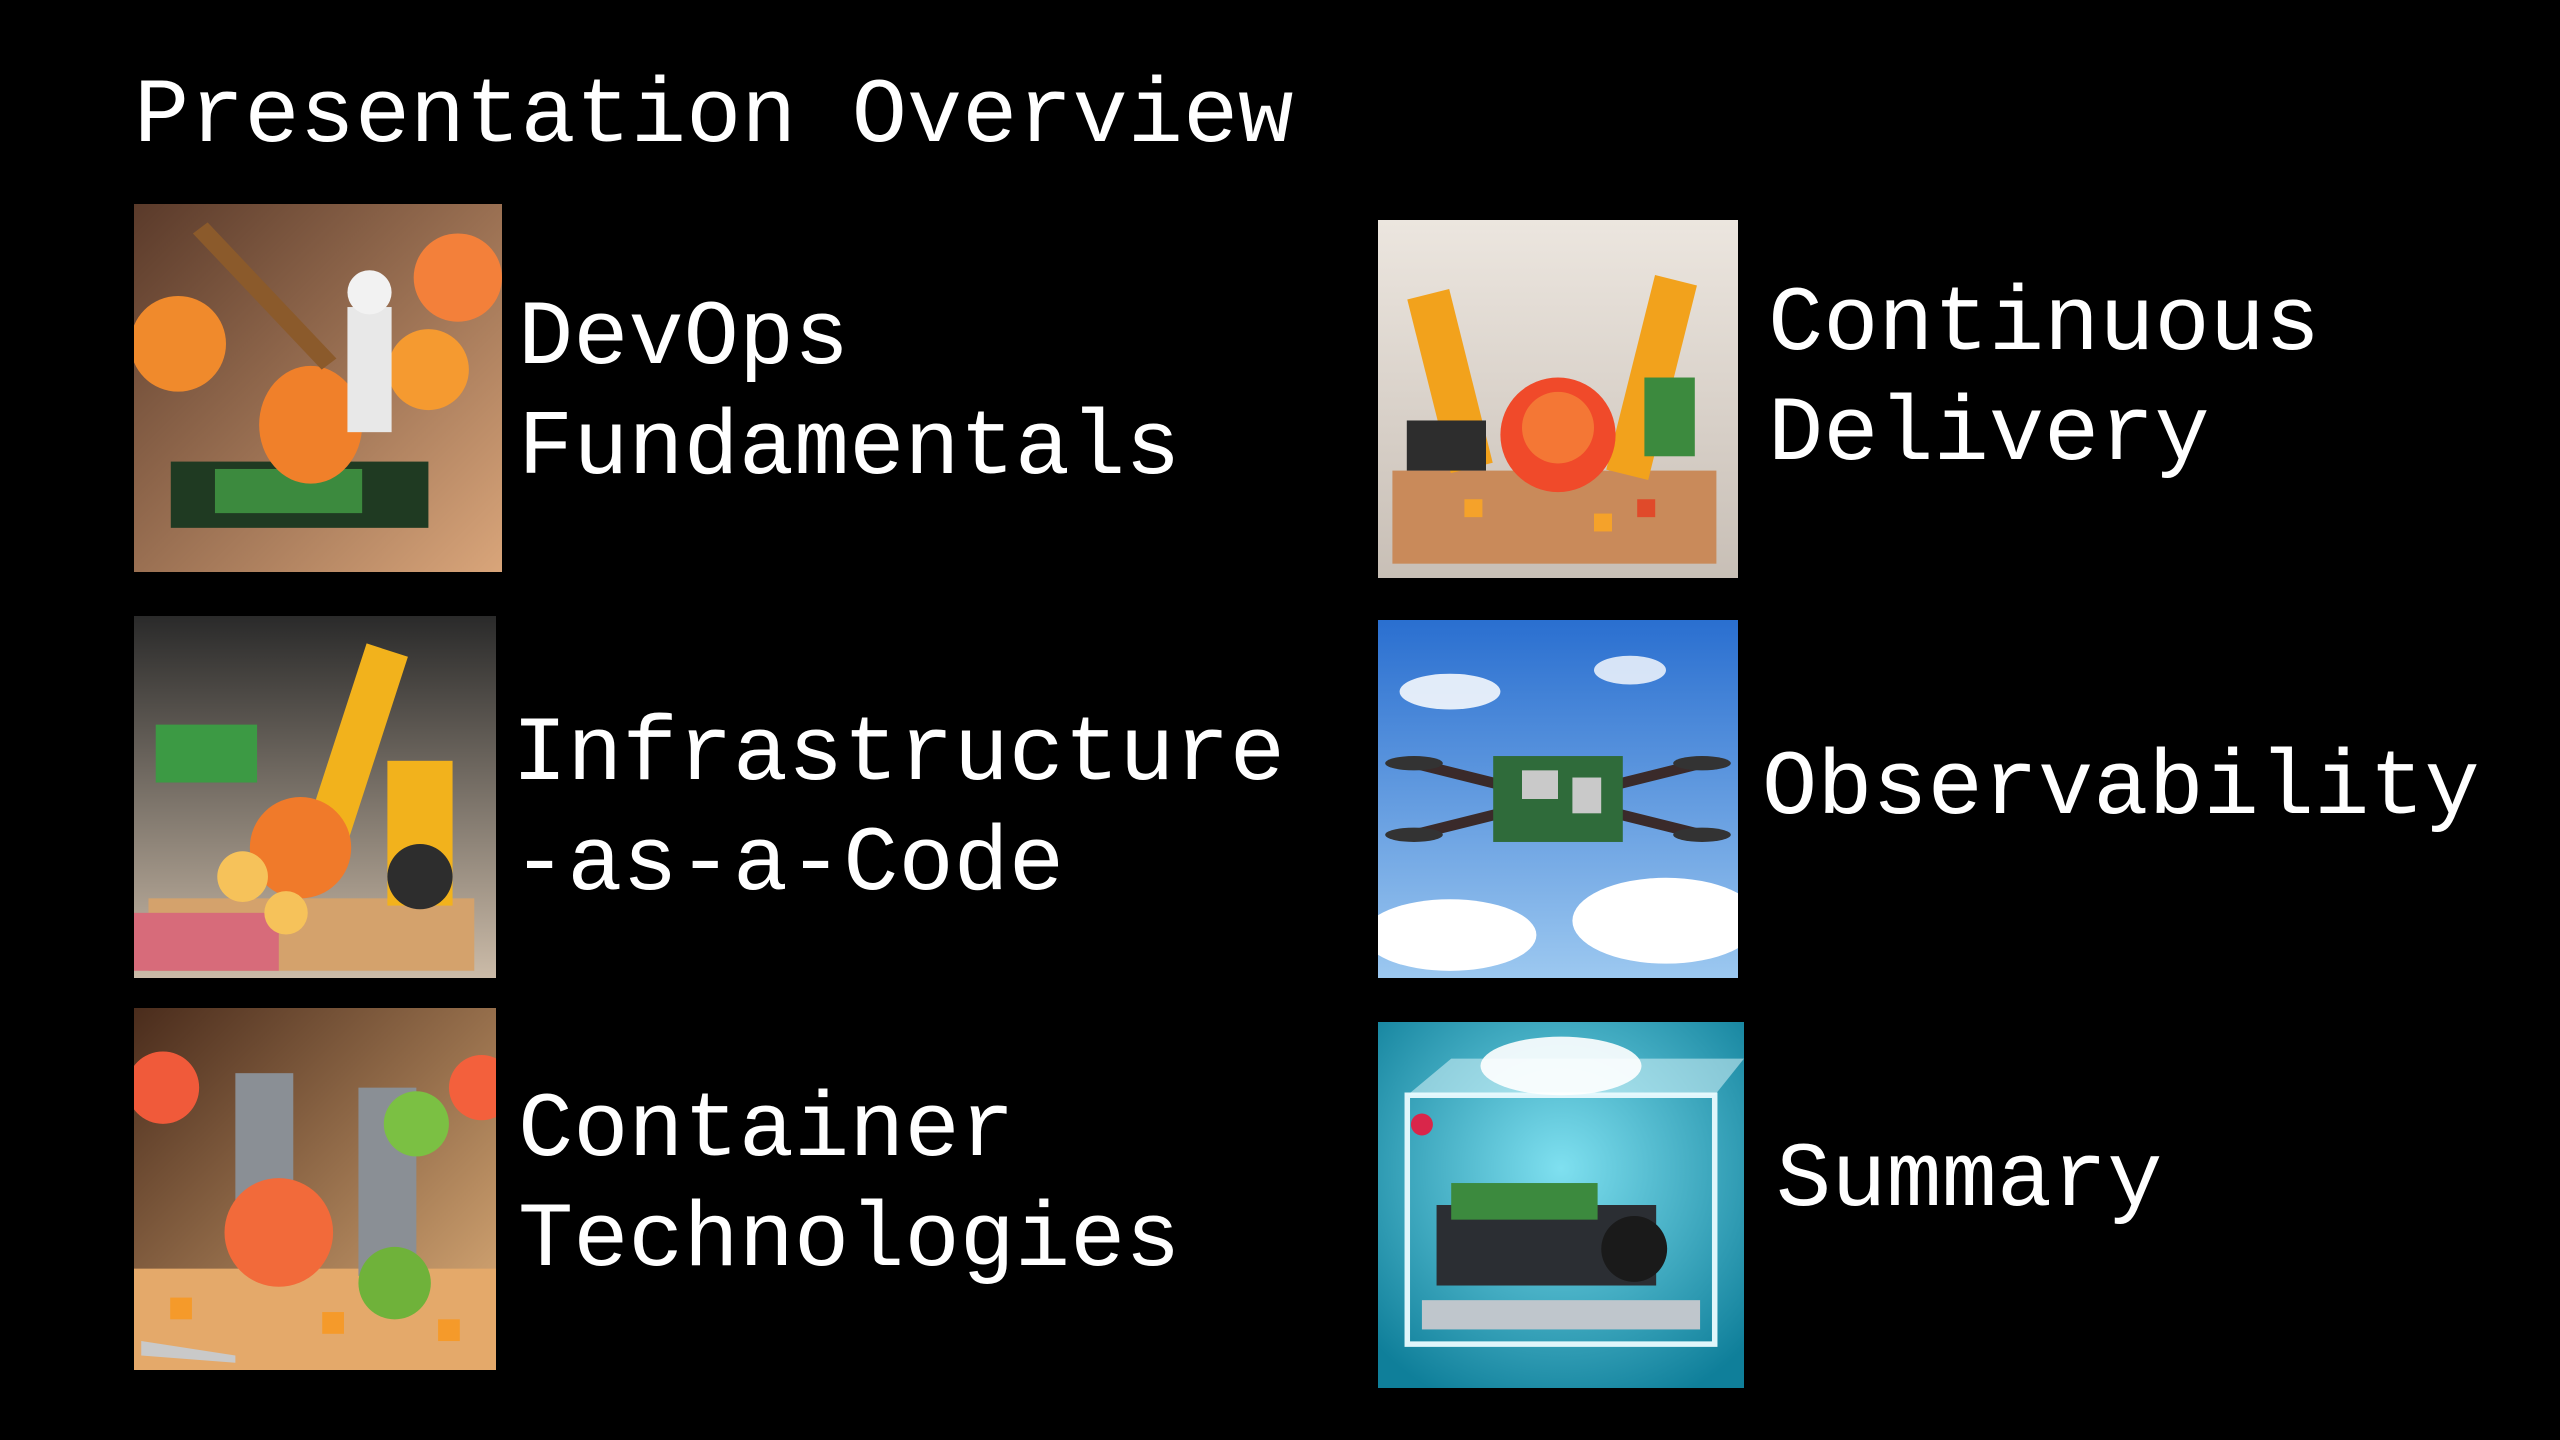 This screenshot has height=1440, width=2560. I want to click on water-cube-image, so click(1561, 1205).